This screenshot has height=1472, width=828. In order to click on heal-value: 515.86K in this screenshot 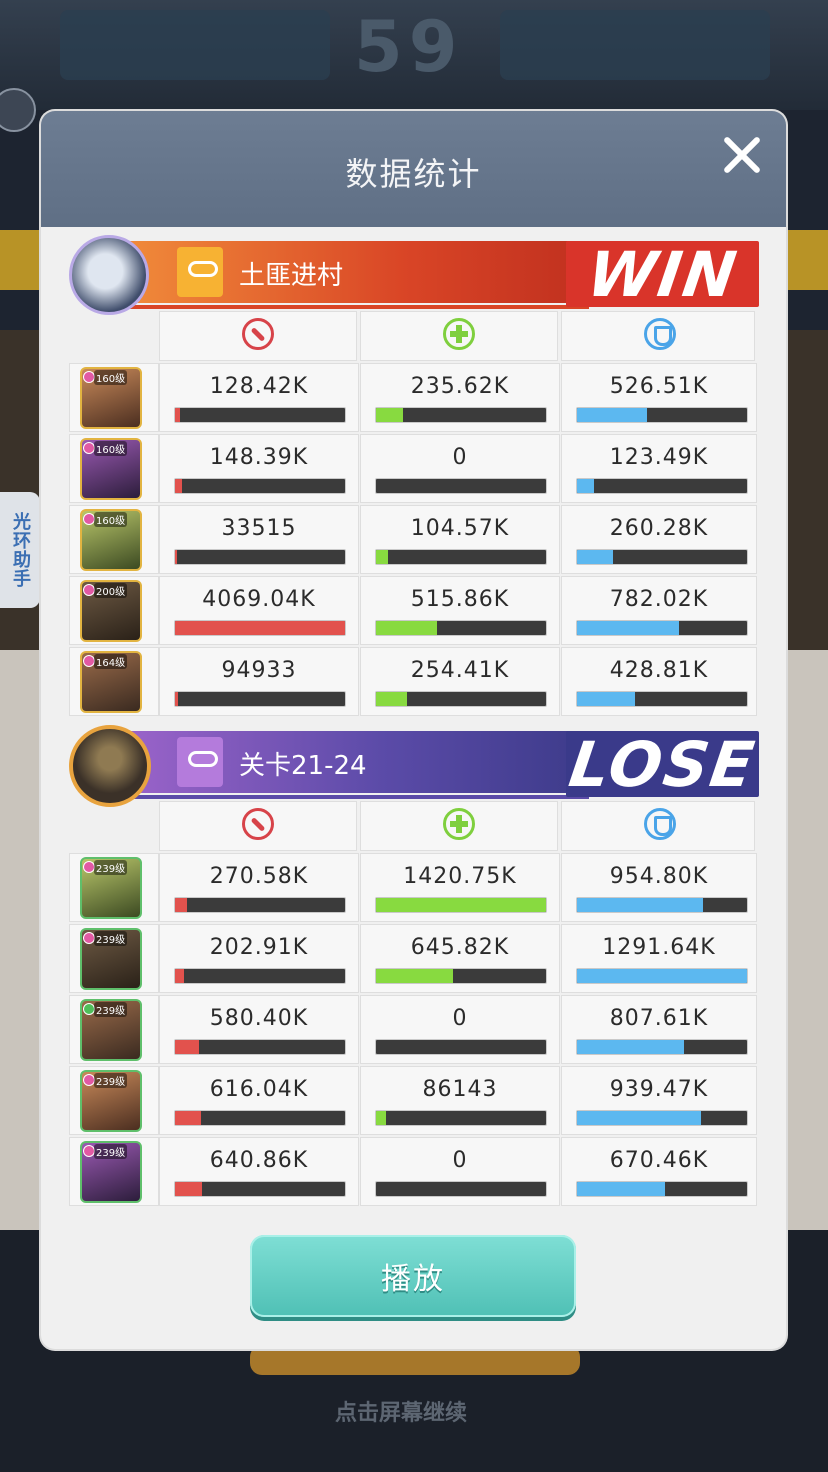, I will do `click(460, 599)`.